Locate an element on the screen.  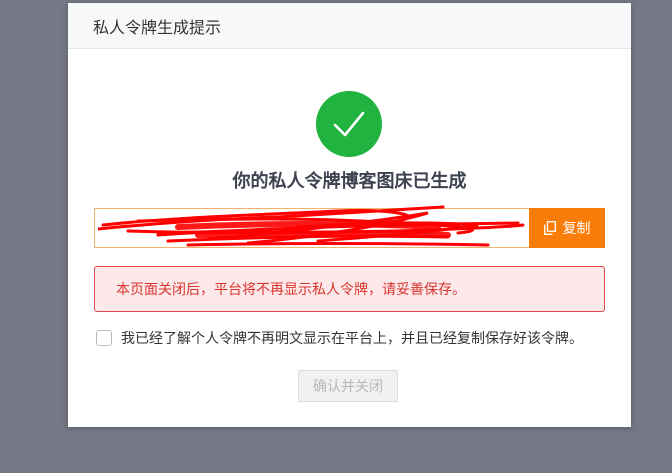
dialog-header: 私人令牌生成提示 is located at coordinates (349, 26).